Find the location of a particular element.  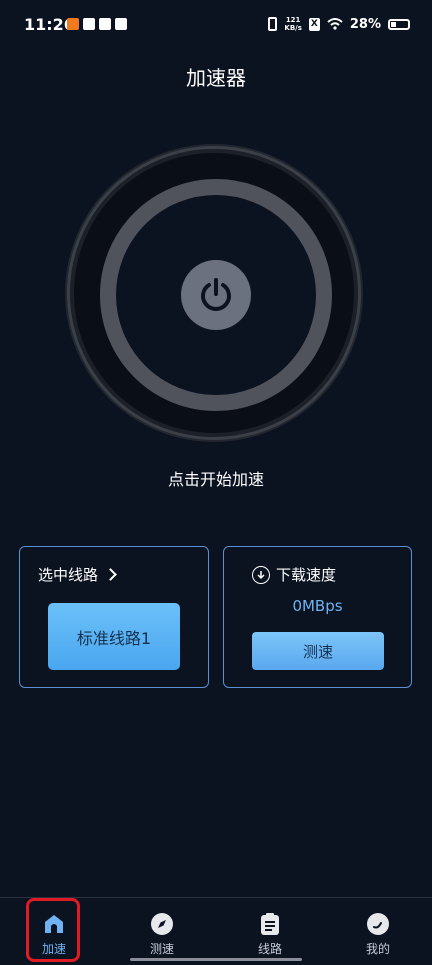

clipboard-icon is located at coordinates (270, 924).